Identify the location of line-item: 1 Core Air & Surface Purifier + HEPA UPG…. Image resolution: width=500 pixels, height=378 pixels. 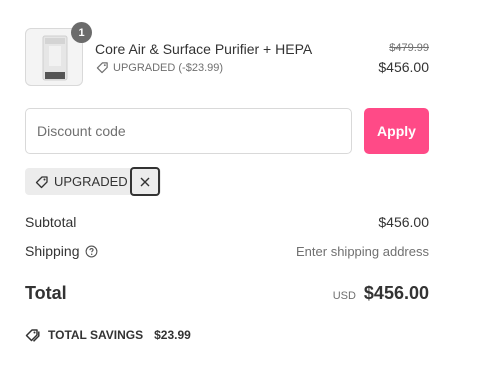
(227, 54).